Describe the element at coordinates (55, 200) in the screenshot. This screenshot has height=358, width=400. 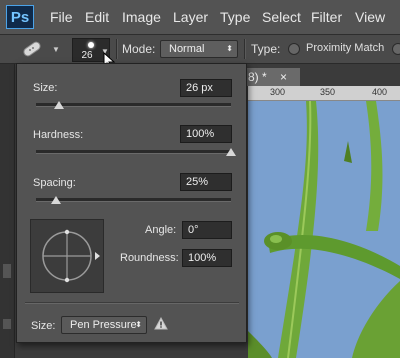
I see `spacing-slider-thumb` at that location.